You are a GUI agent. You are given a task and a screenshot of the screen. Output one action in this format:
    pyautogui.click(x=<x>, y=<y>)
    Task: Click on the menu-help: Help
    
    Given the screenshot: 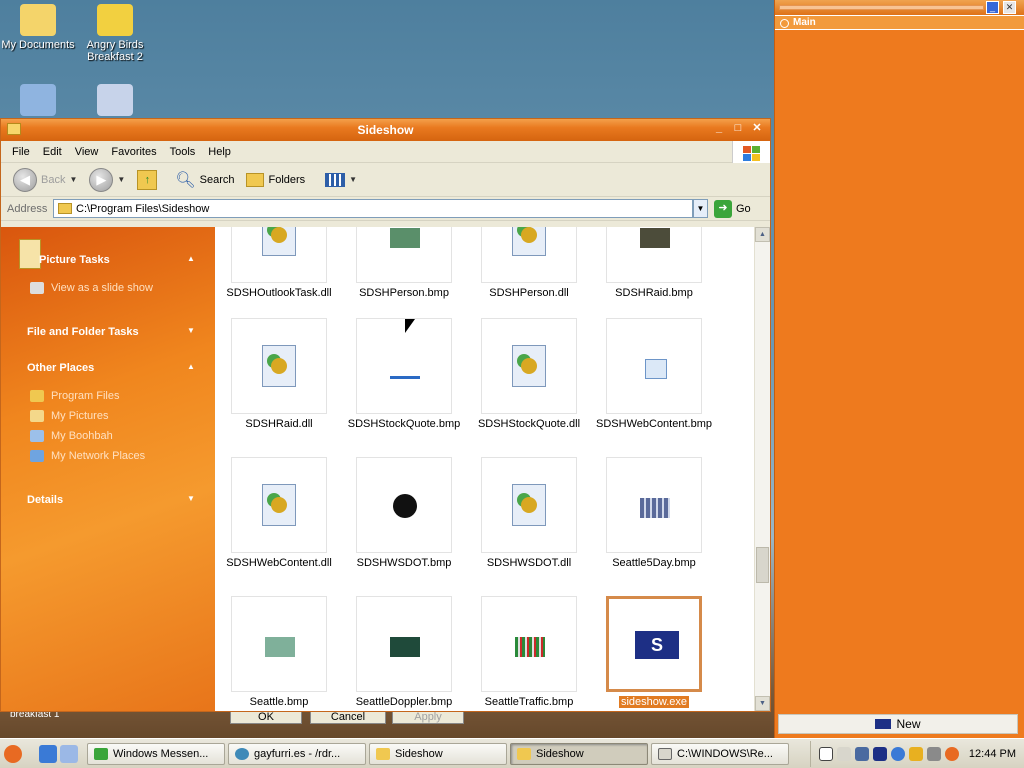 What is the action you would take?
    pyautogui.click(x=221, y=152)
    